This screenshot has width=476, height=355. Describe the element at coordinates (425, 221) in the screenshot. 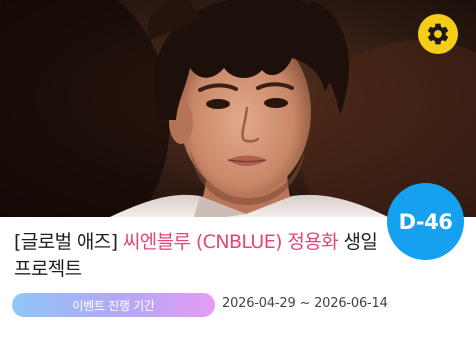

I see `dday-badge: D-46` at that location.